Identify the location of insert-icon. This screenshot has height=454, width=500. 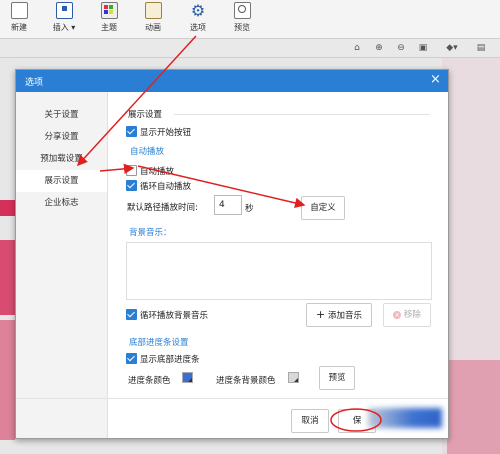
(64, 10).